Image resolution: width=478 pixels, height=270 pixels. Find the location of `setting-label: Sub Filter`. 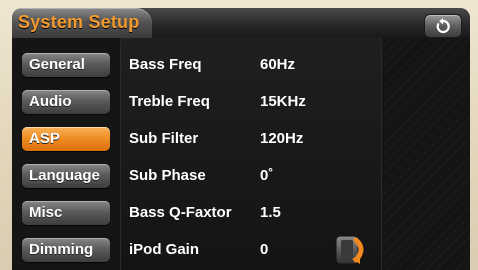

setting-label: Sub Filter is located at coordinates (164, 138).